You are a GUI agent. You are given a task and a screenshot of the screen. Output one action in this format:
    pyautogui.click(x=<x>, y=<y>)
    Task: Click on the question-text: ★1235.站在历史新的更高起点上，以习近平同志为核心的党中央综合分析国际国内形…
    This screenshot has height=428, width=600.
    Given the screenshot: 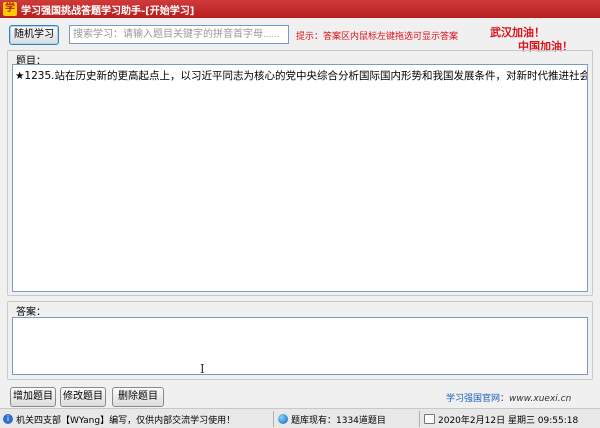 What is the action you would take?
    pyautogui.click(x=301, y=76)
    